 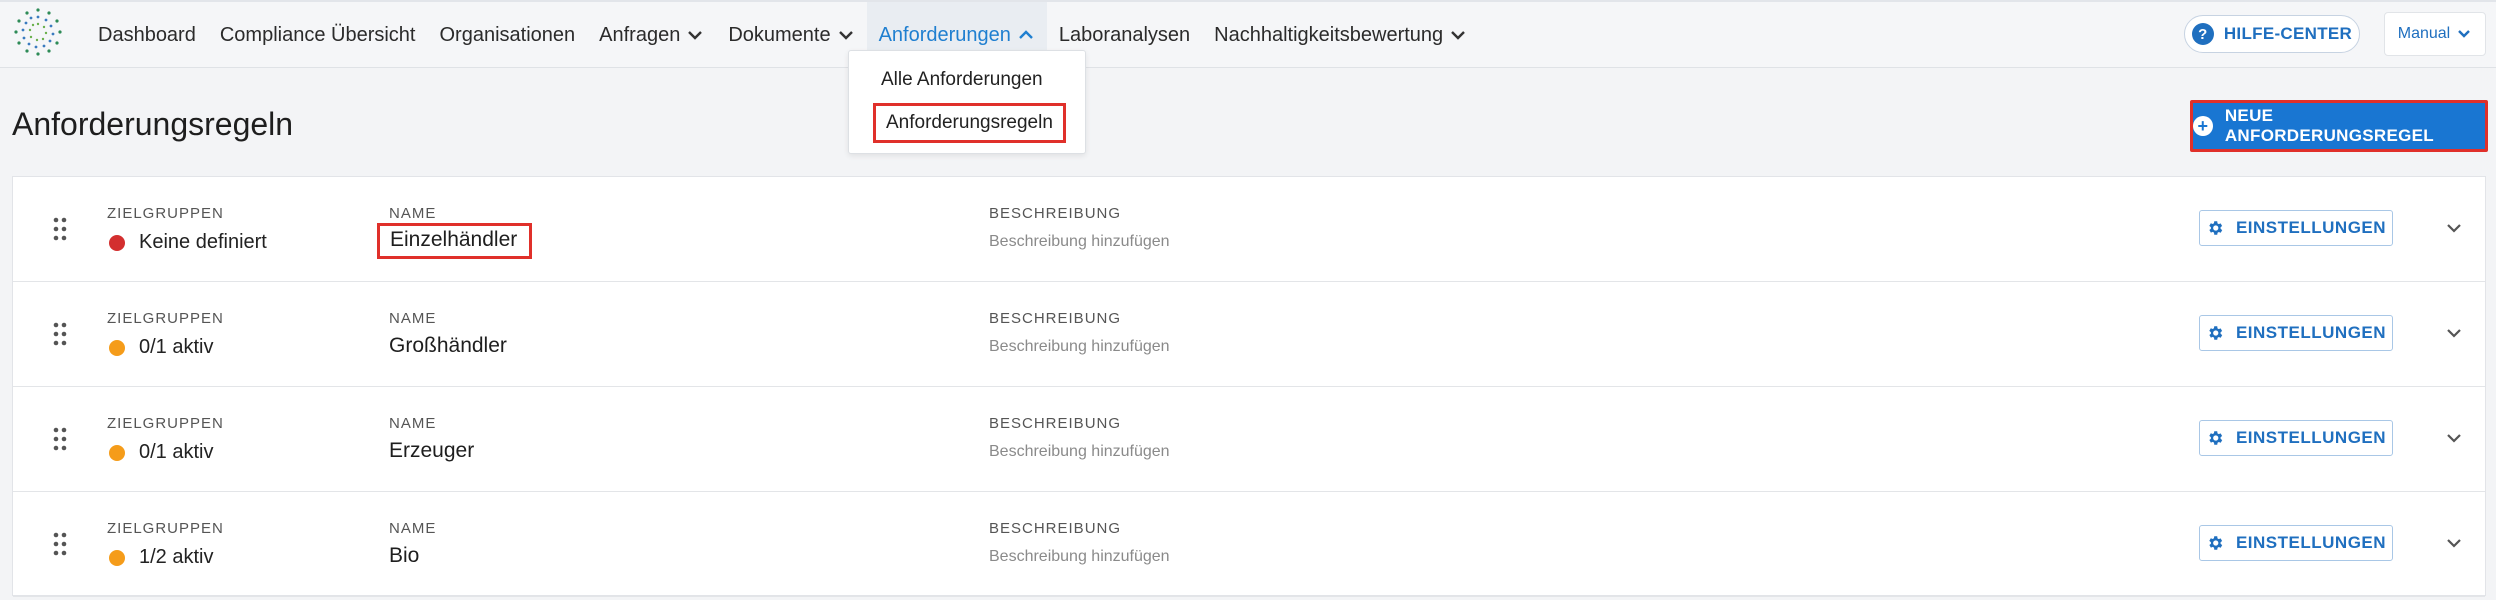 I want to click on target-status: 1/2 aktiv, so click(x=161, y=557).